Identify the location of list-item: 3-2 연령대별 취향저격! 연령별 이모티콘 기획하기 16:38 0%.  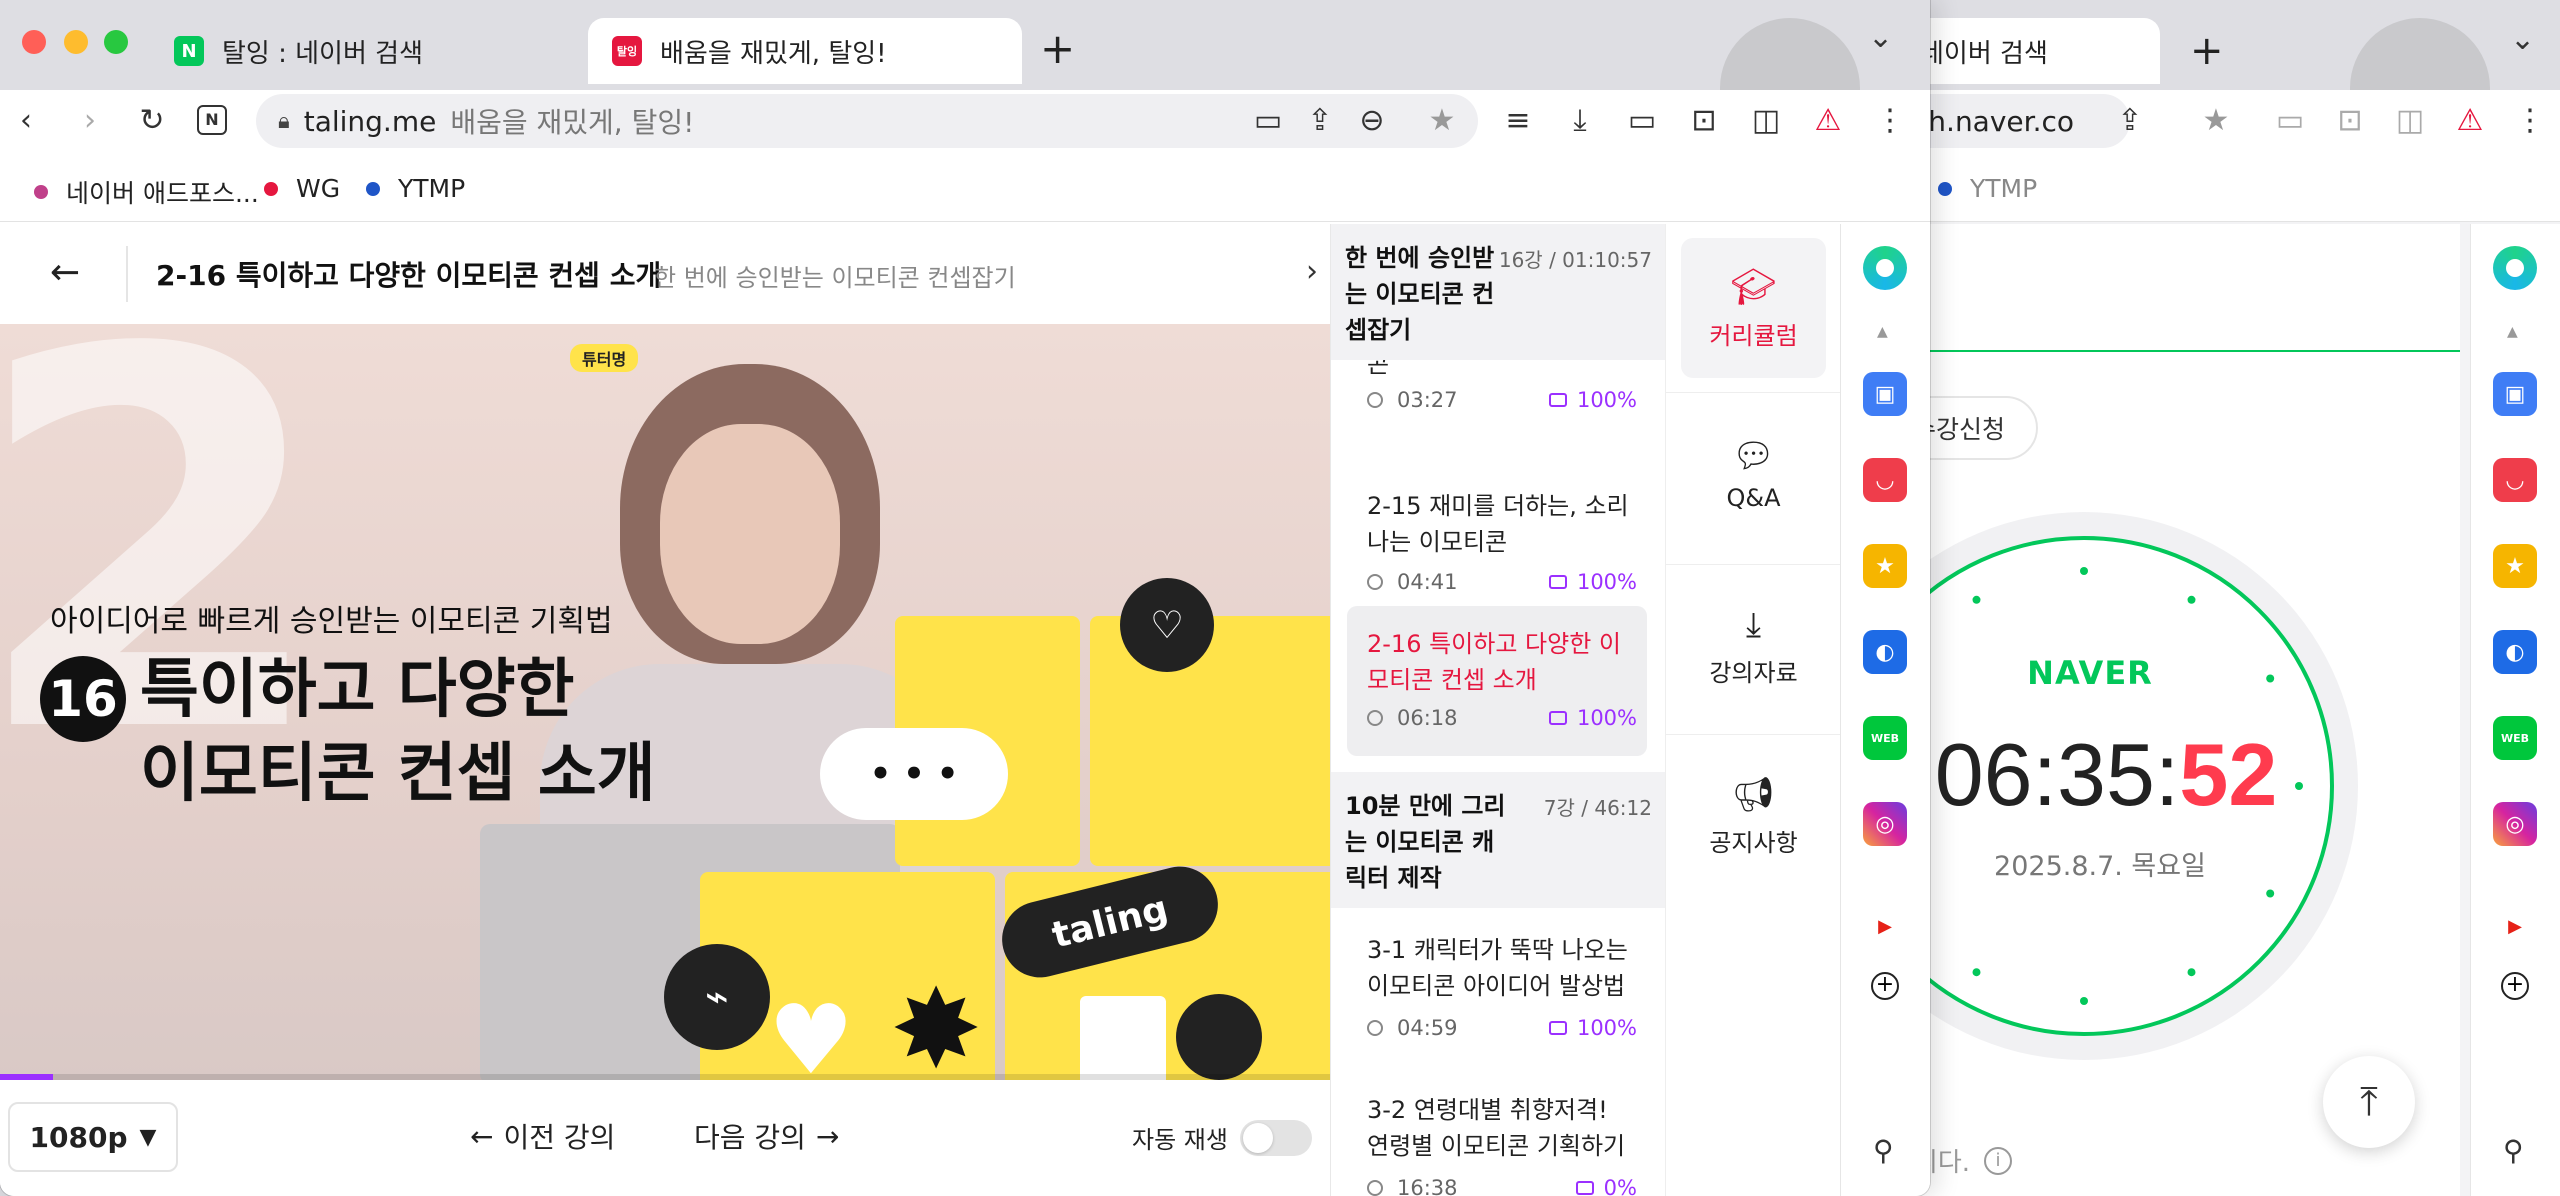
(1498, 1132).